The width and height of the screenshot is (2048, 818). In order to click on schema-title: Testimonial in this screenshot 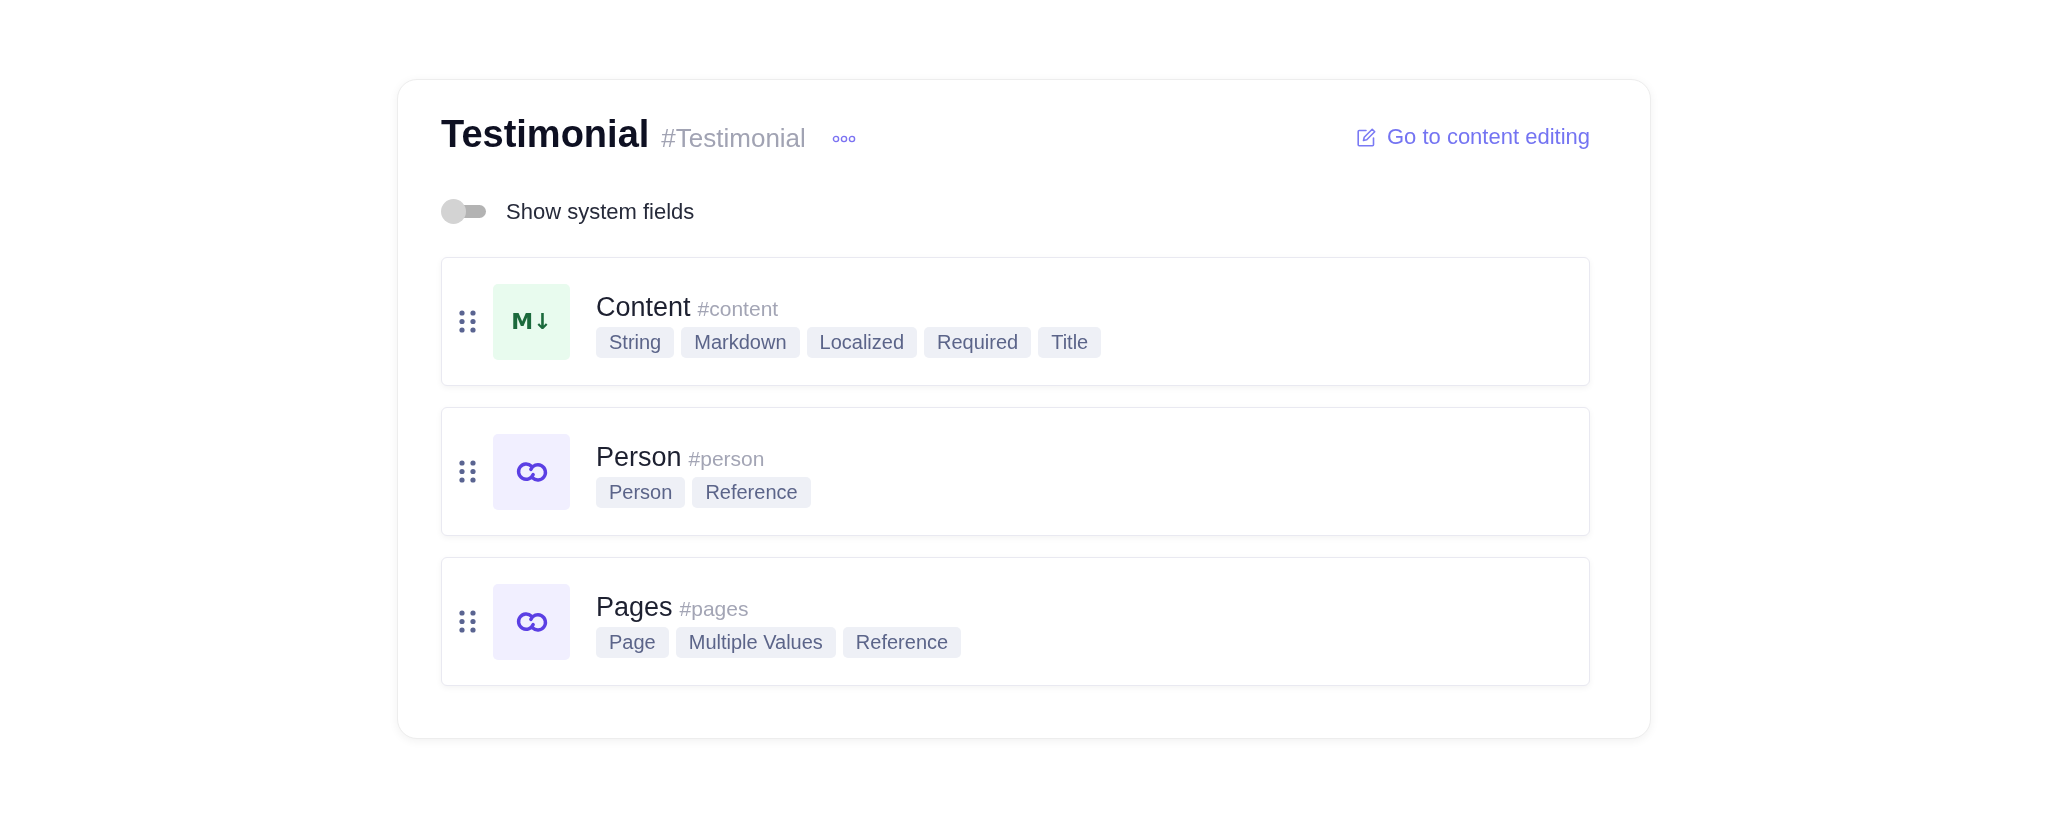, I will do `click(545, 134)`.